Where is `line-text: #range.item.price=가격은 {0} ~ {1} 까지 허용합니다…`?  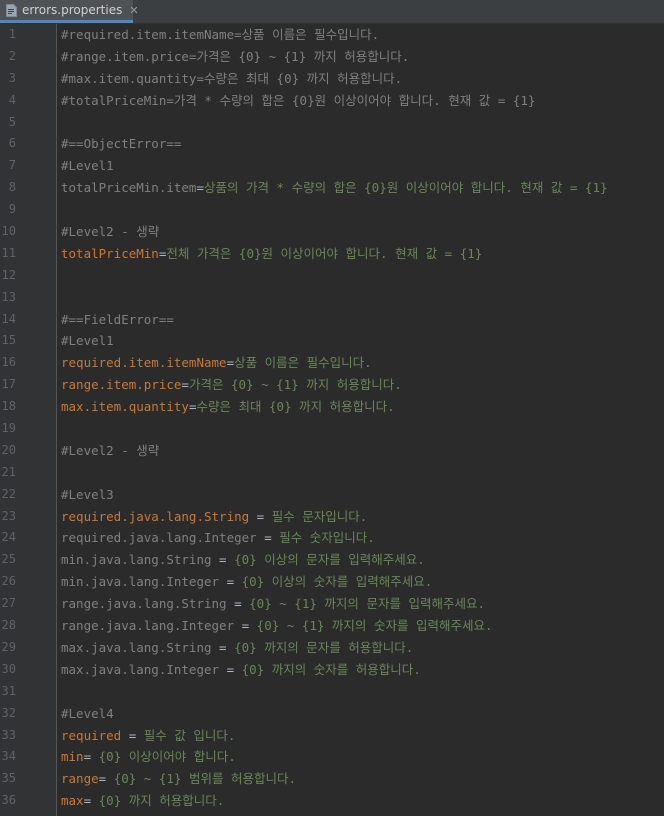
line-text: #range.item.price=가격은 {0} ~ {1} 까지 허용합니다… is located at coordinates (235, 57).